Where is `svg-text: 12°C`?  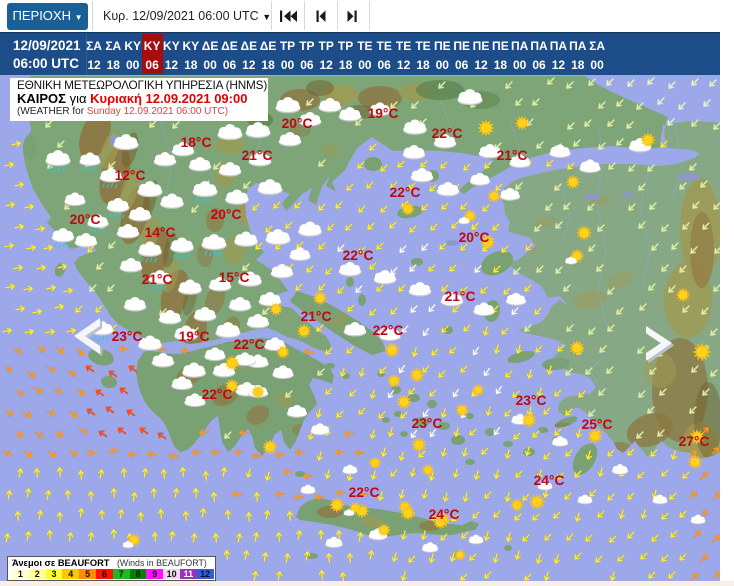
svg-text: 12°C is located at coordinates (130, 175).